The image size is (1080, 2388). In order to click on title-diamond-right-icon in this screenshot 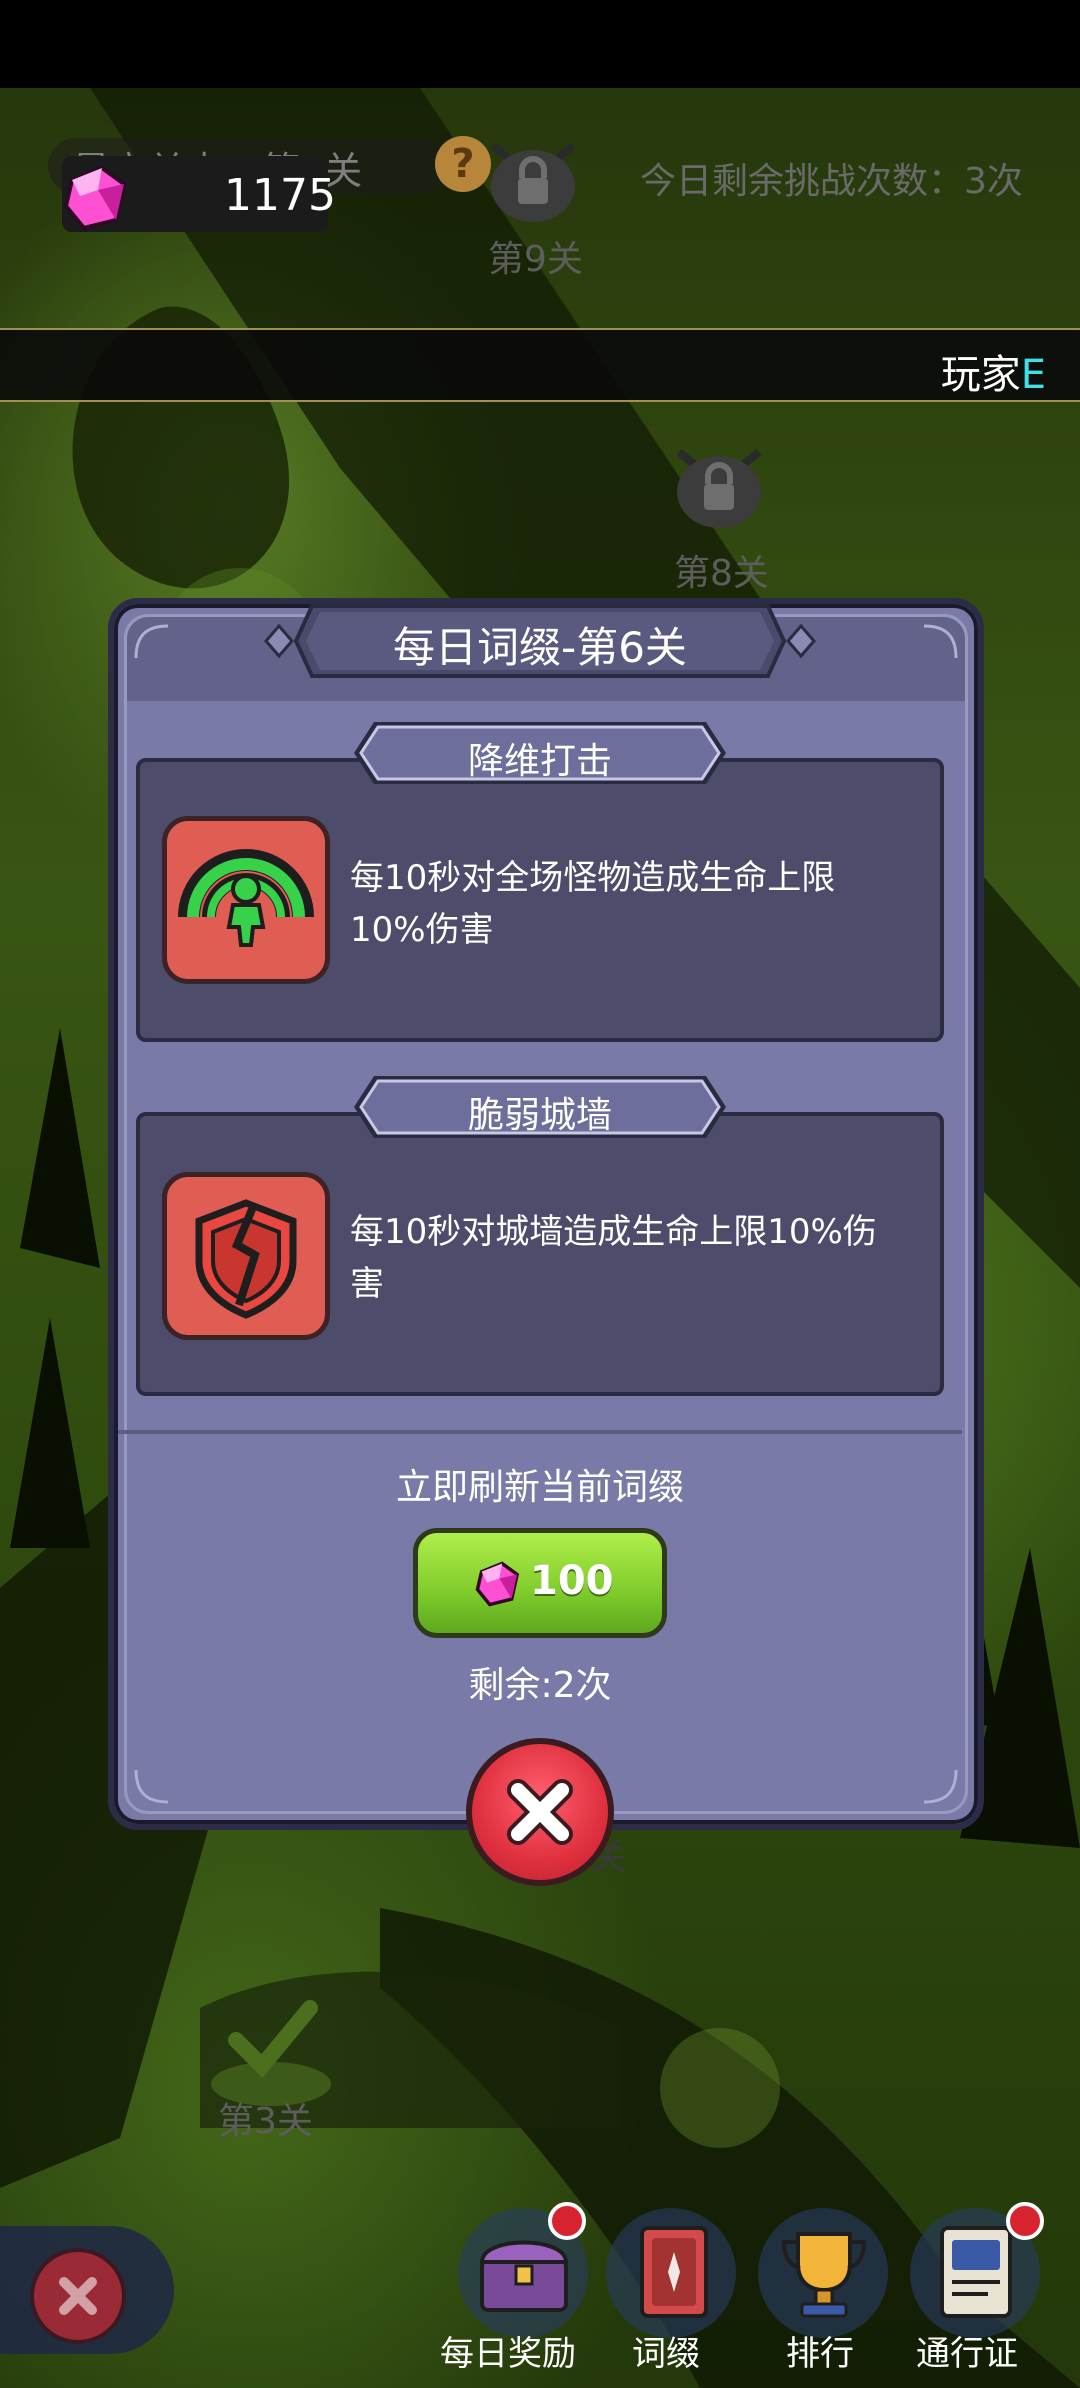, I will do `click(801, 641)`.